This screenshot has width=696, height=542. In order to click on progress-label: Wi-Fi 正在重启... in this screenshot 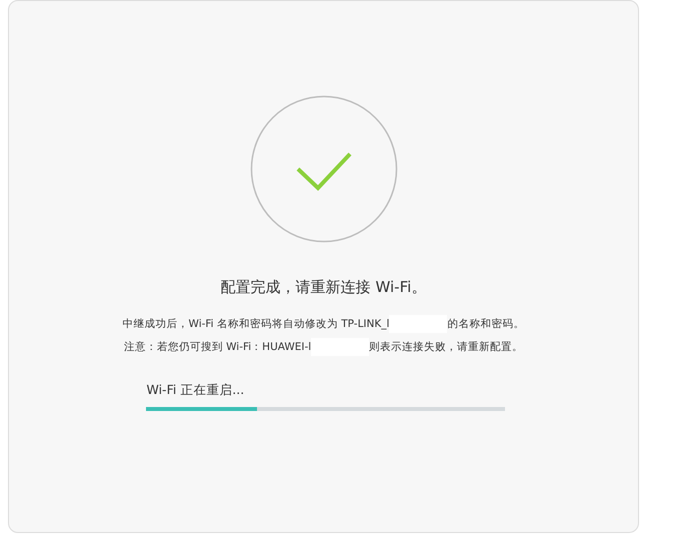, I will do `click(196, 390)`.